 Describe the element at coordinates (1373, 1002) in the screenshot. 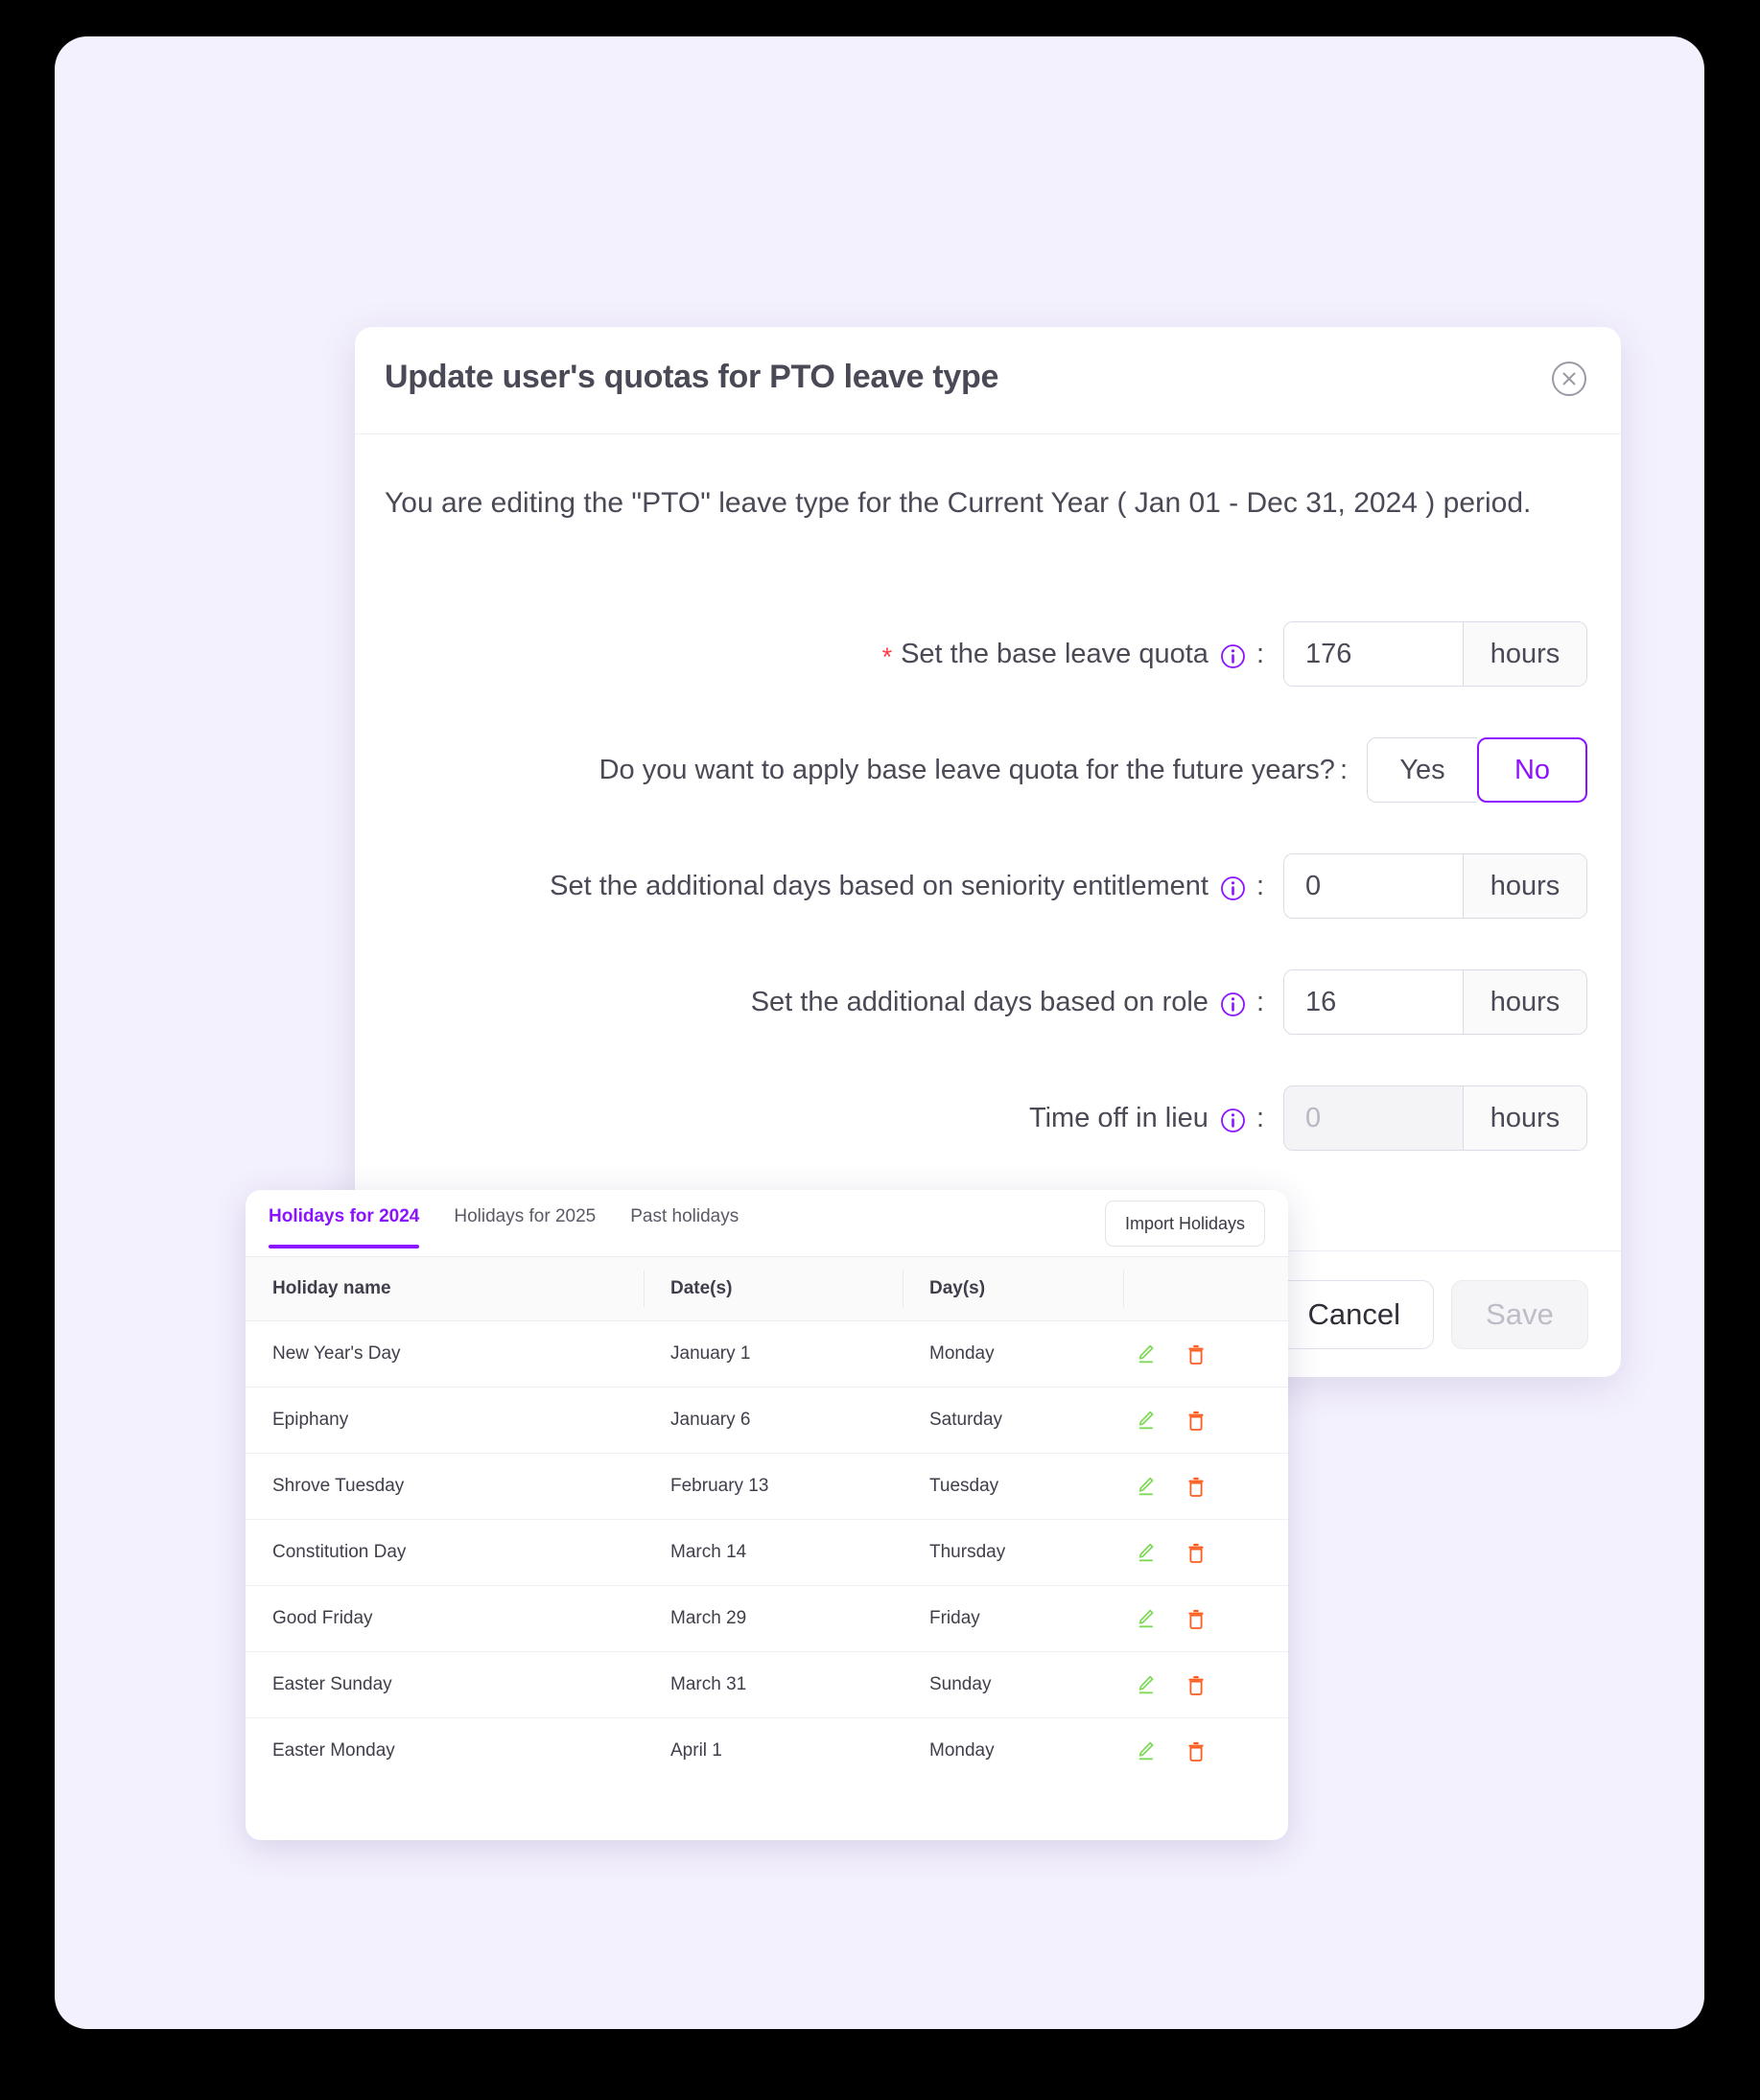

I see `role-input` at that location.